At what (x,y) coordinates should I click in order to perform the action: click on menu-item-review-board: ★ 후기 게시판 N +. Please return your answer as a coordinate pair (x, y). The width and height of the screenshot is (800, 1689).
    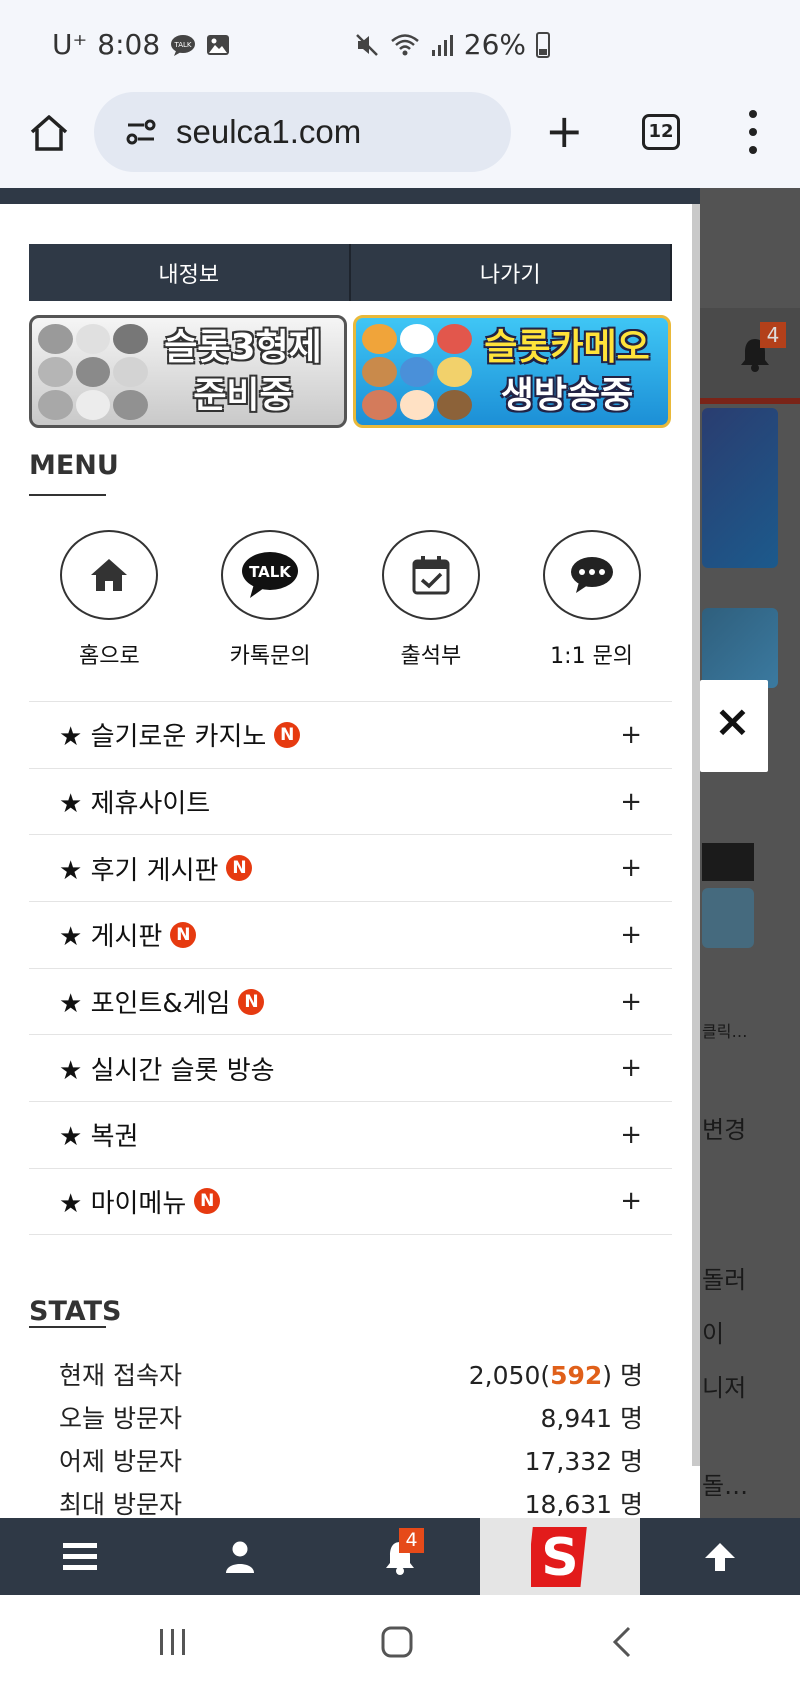
    Looking at the image, I should click on (350, 867).